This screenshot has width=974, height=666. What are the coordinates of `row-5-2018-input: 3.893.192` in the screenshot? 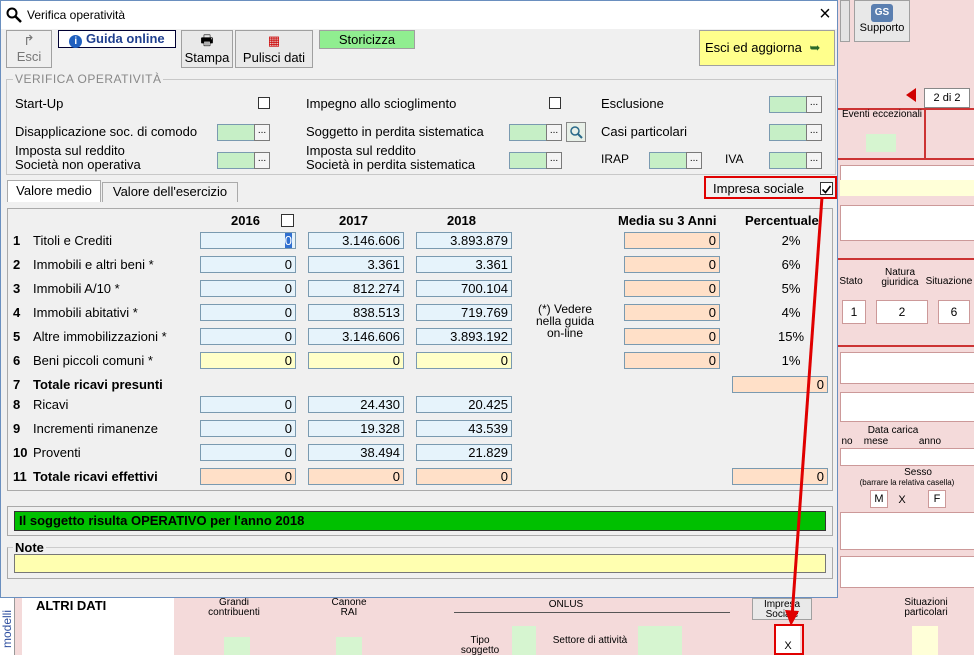 It's located at (464, 336).